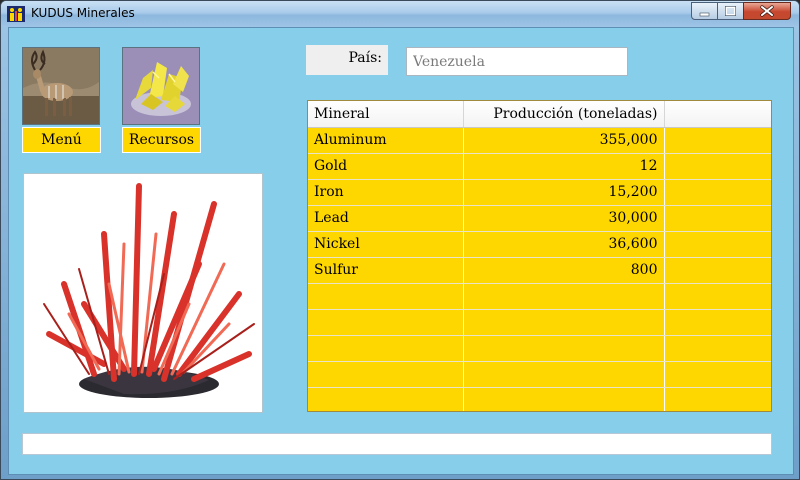 Image resolution: width=800 pixels, height=480 pixels. I want to click on cell-production: 355,000, so click(564, 140).